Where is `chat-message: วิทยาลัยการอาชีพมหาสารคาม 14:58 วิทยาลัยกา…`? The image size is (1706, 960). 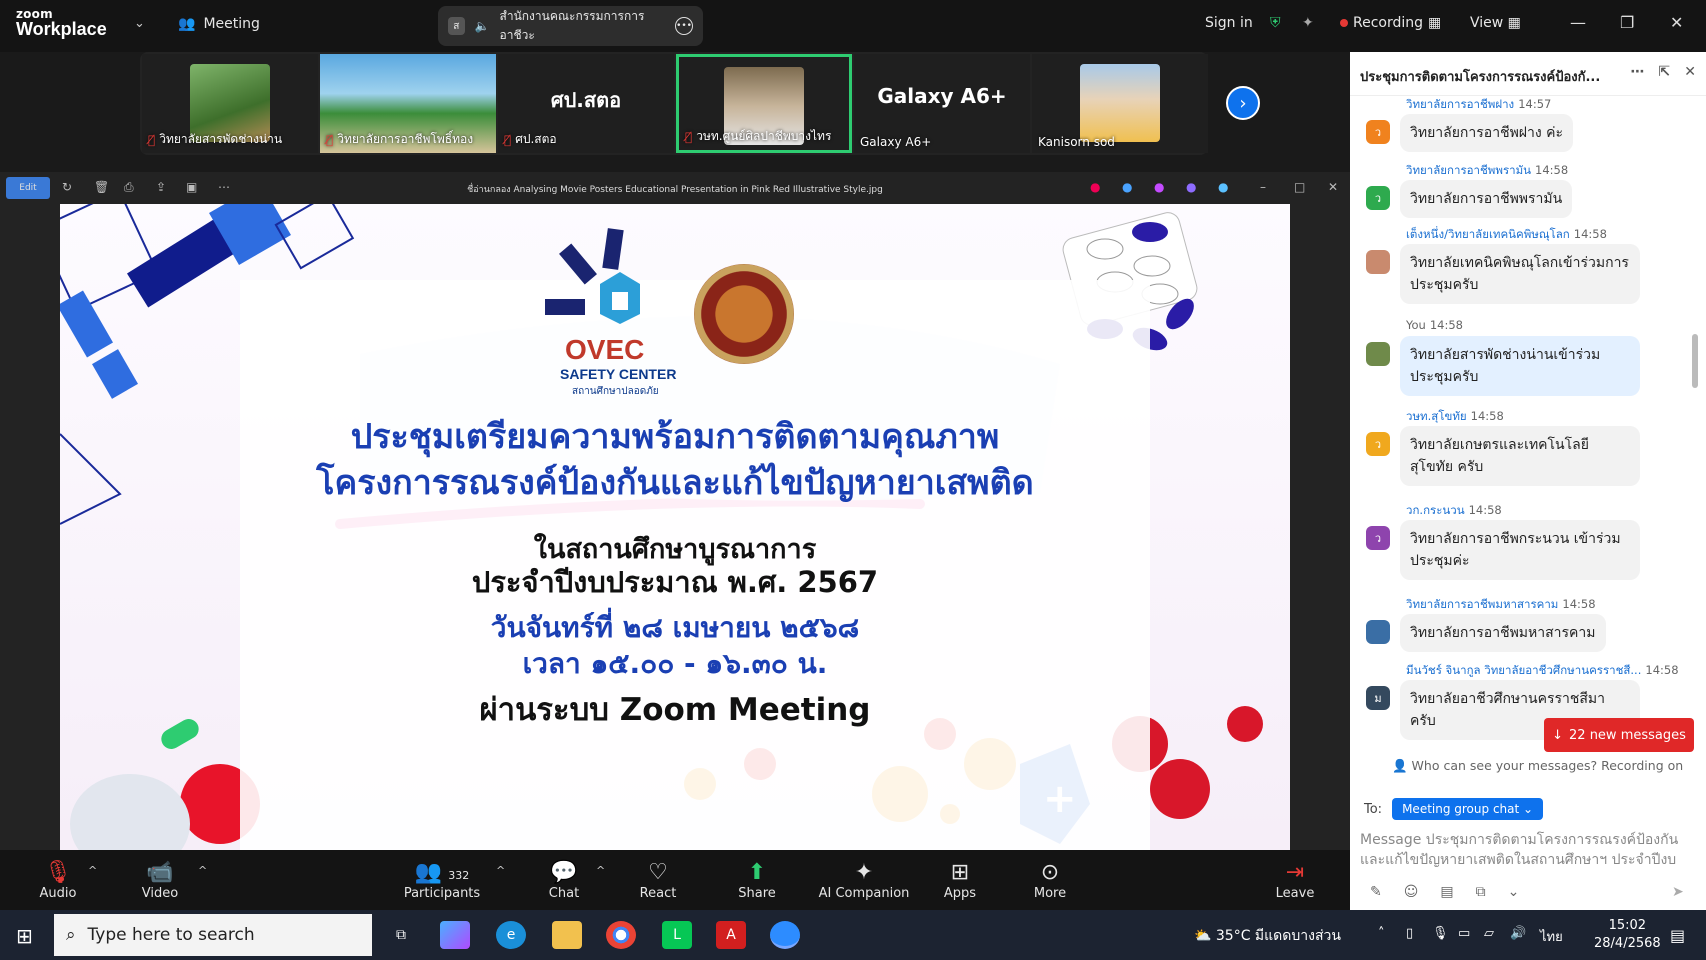 chat-message: วิทยาลัยการอาชีพมหาสารคาม 14:58 วิทยาลัยกา… is located at coordinates (1520, 626).